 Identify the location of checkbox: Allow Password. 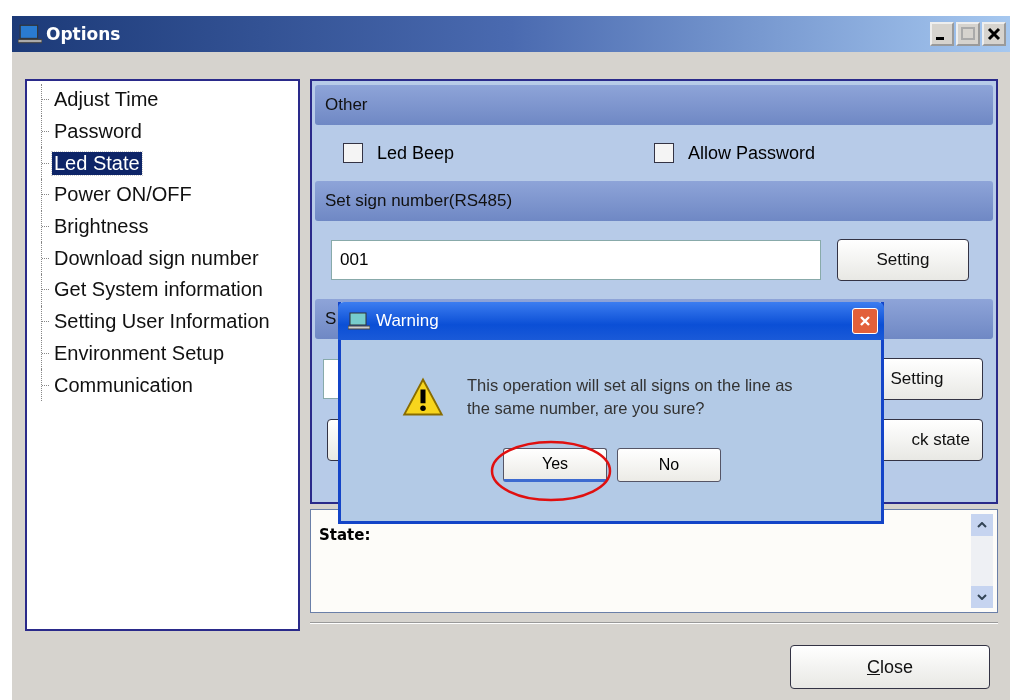
(809, 153).